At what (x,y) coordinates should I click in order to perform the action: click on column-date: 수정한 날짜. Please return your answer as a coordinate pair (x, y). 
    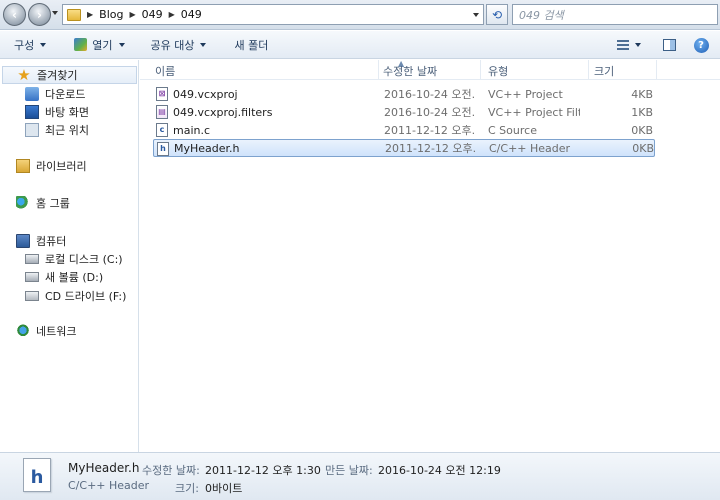
    Looking at the image, I should click on (410, 71).